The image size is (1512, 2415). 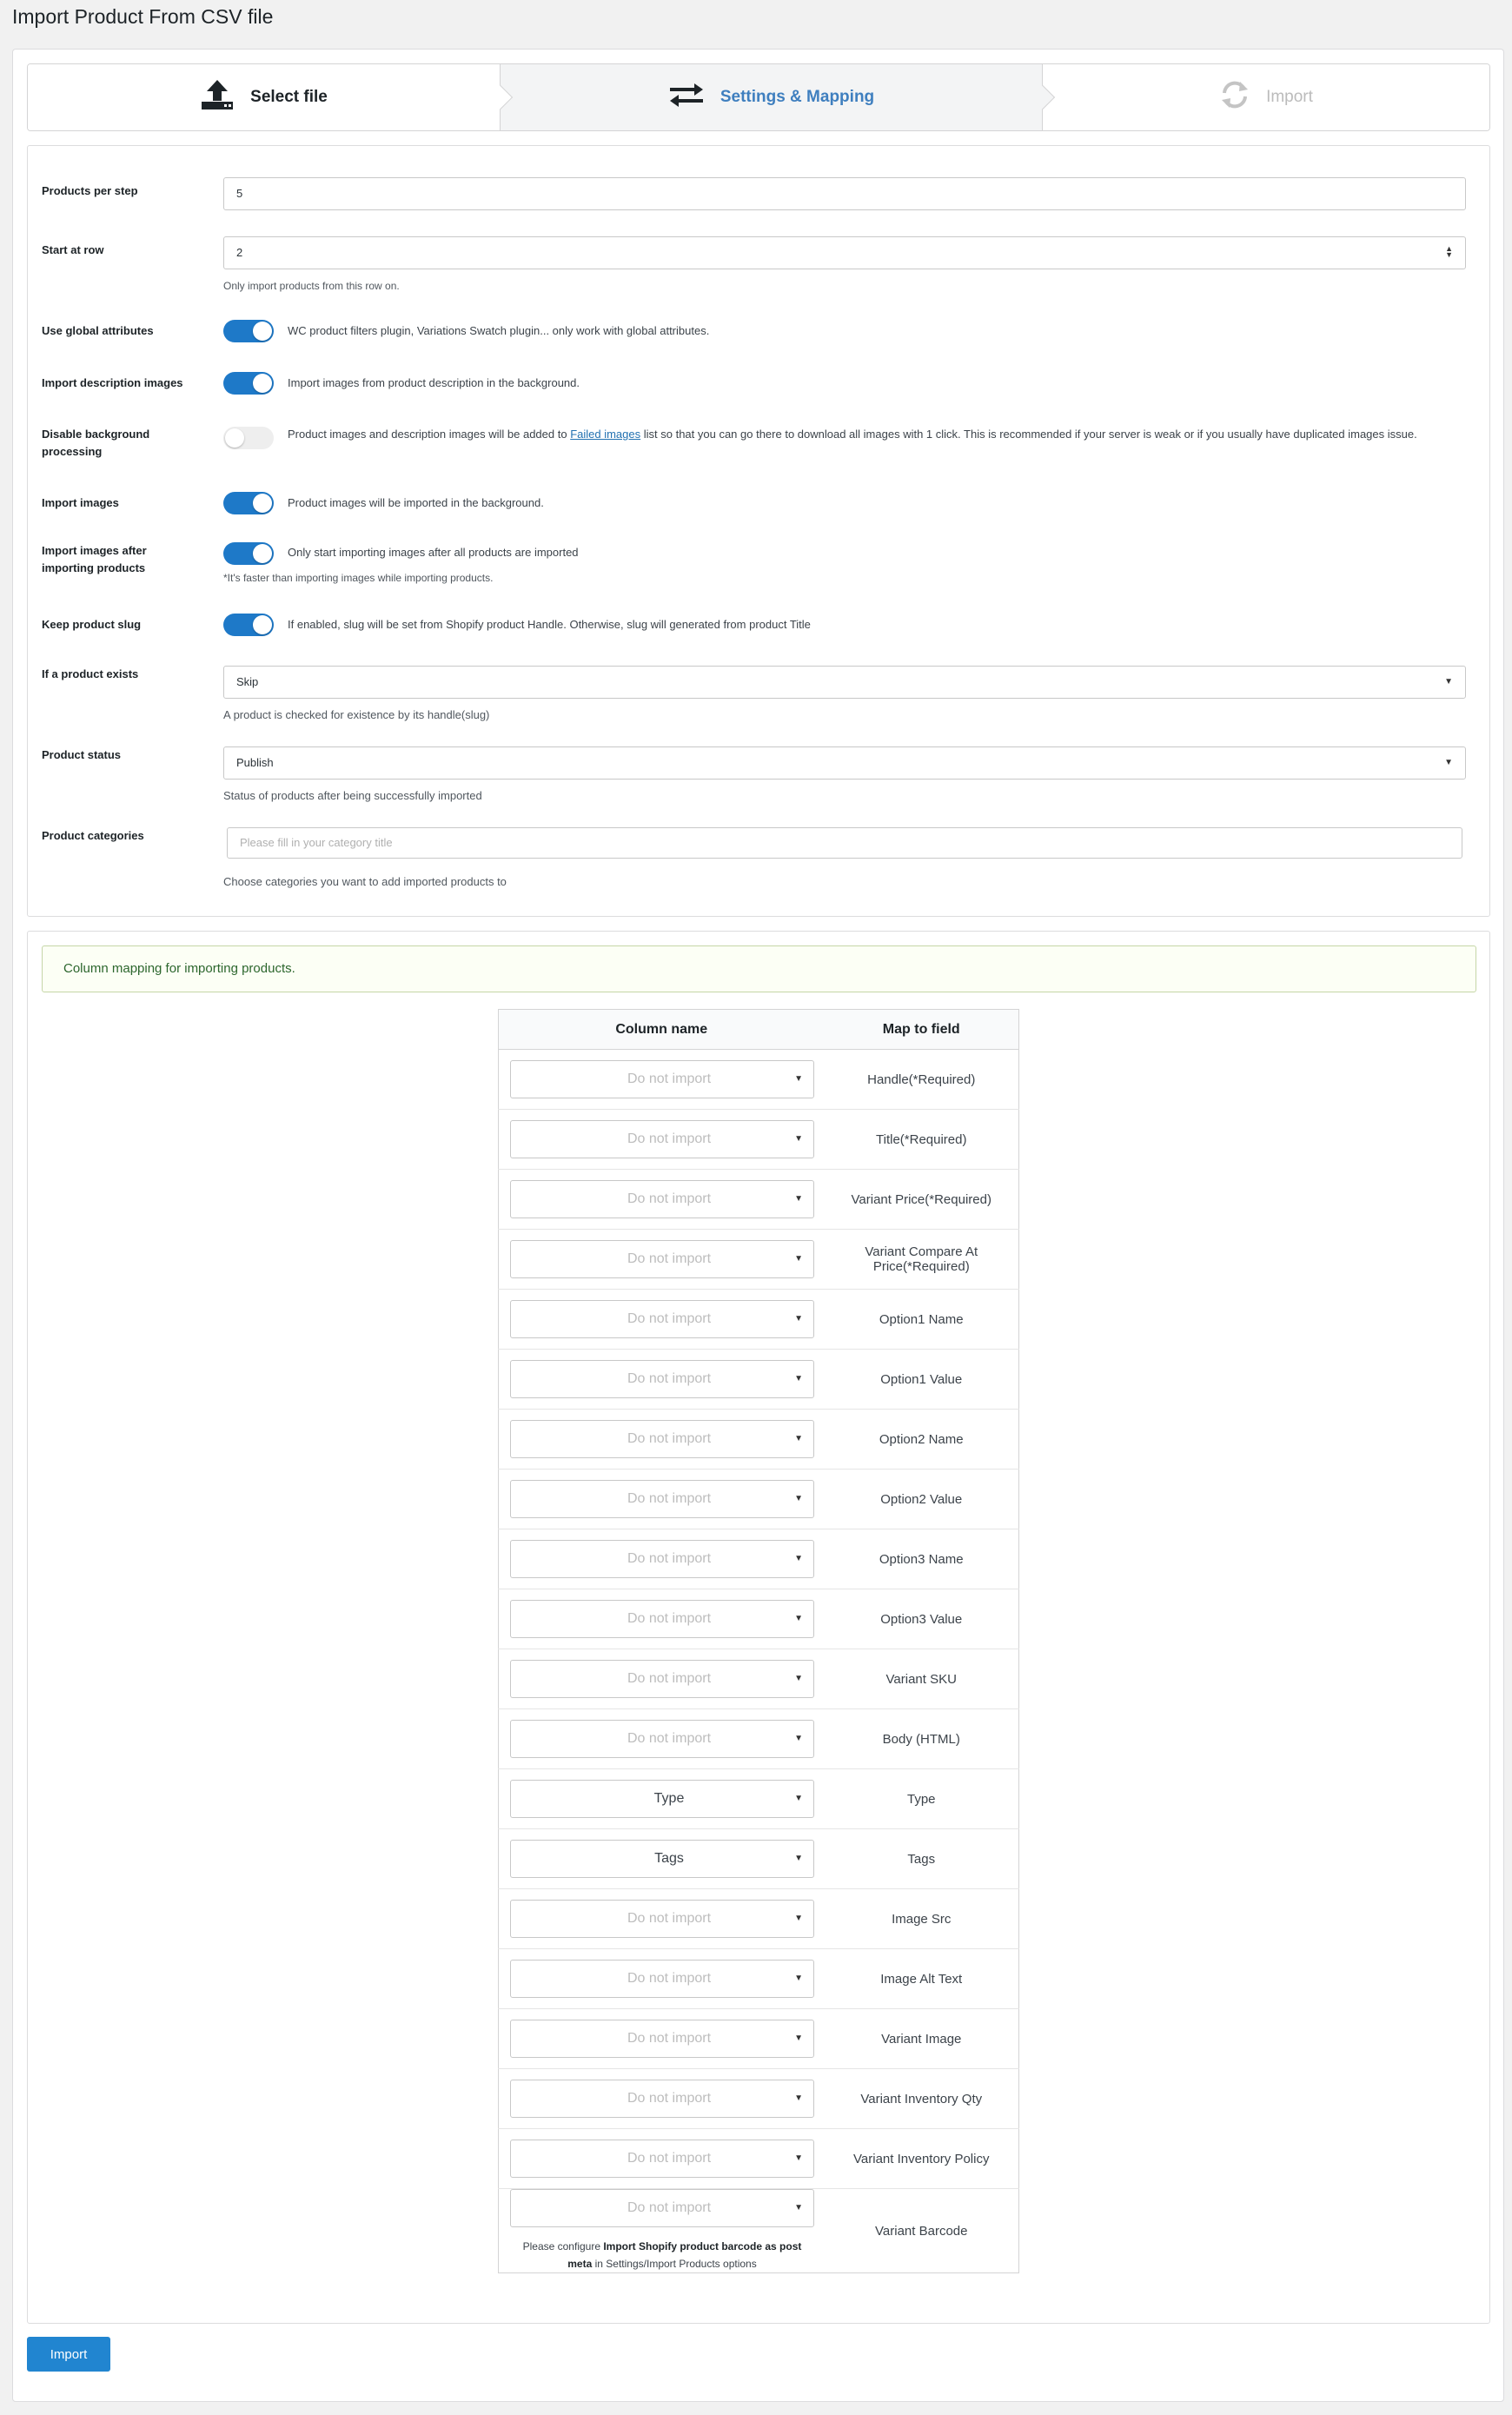 I want to click on map-field-label: Variant Price(*Required), so click(x=921, y=1199).